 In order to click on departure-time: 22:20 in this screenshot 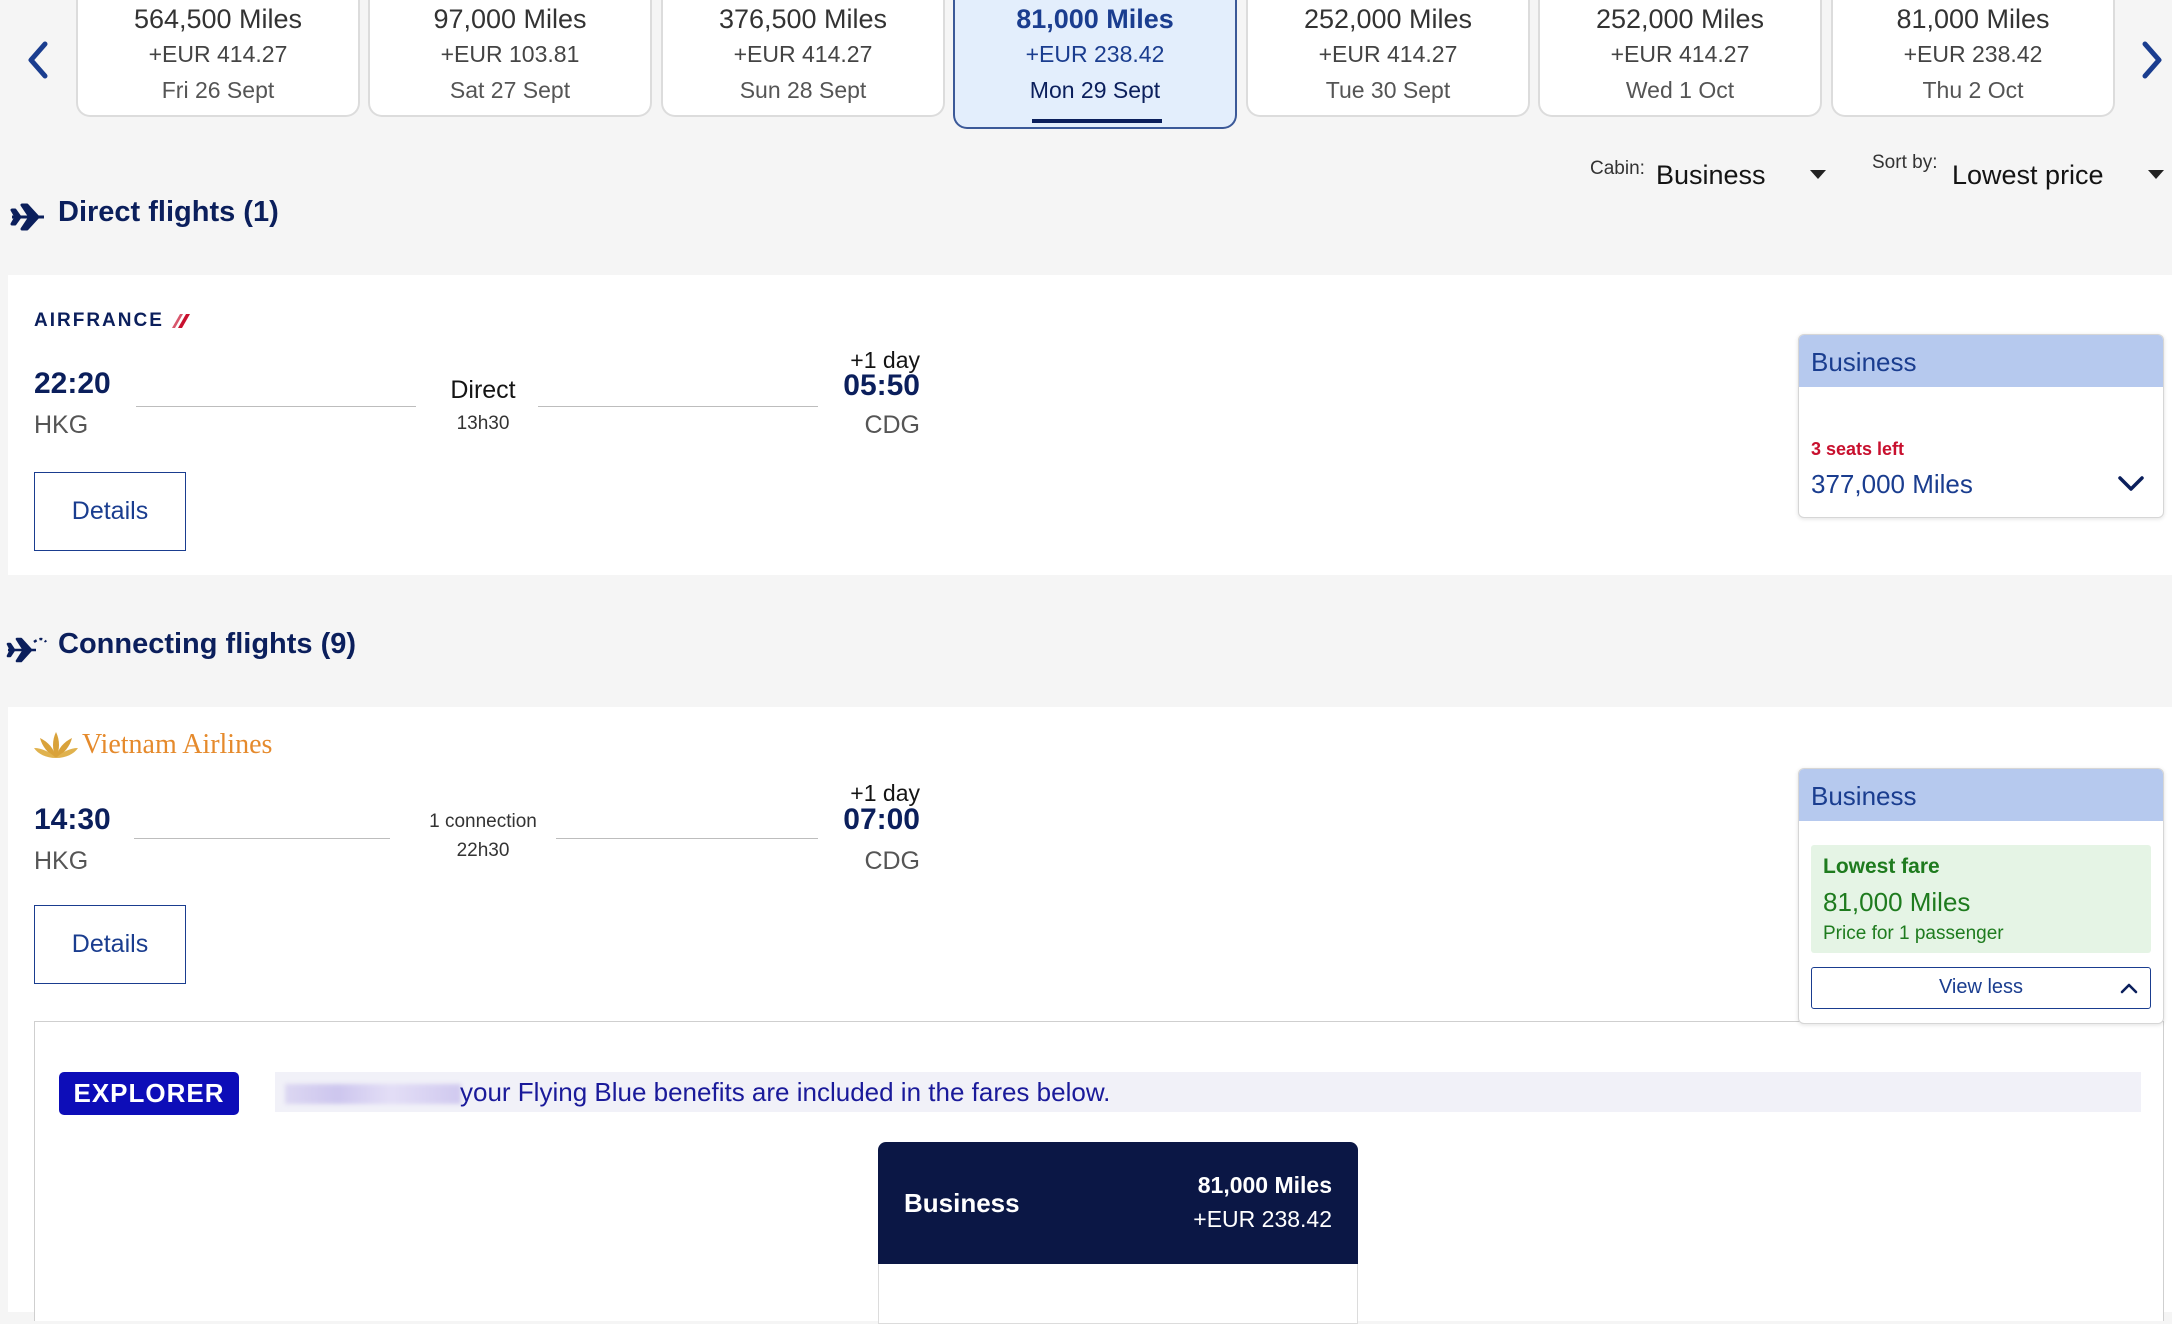, I will do `click(72, 383)`.